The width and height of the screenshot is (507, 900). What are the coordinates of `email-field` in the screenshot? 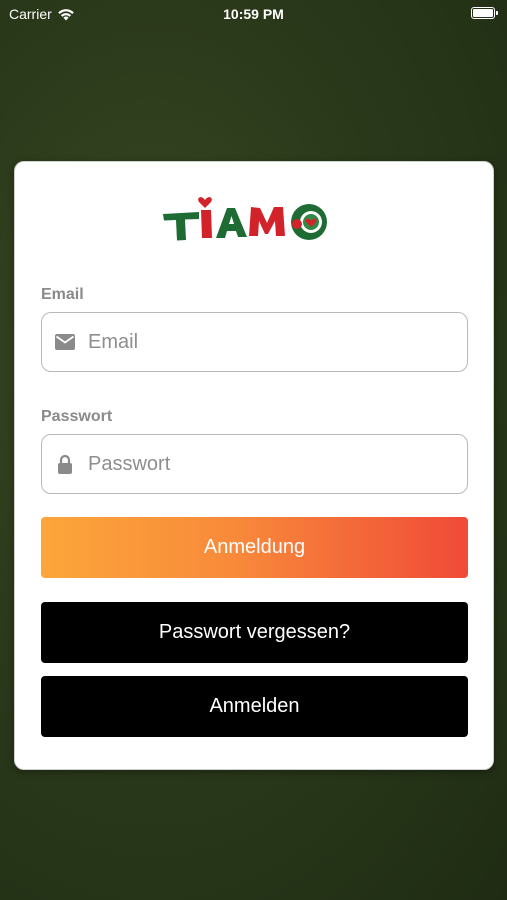 It's located at (254, 342).